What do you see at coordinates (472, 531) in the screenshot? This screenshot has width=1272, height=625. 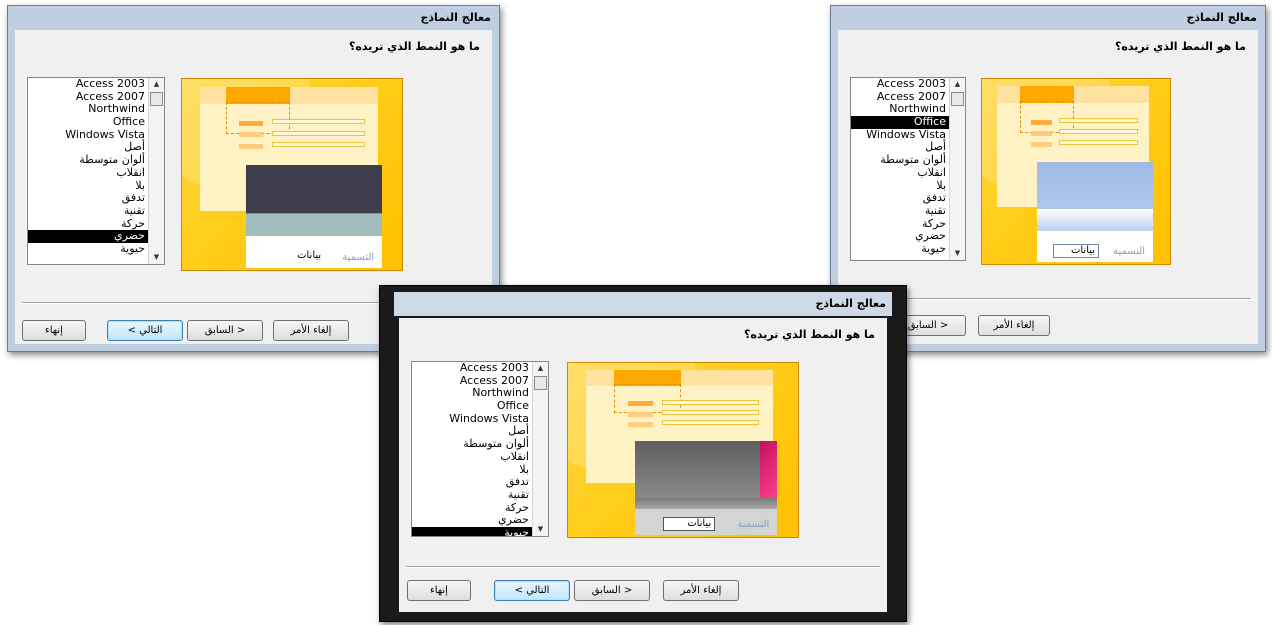 I see `style-item-vivid-selected: حيوية` at bounding box center [472, 531].